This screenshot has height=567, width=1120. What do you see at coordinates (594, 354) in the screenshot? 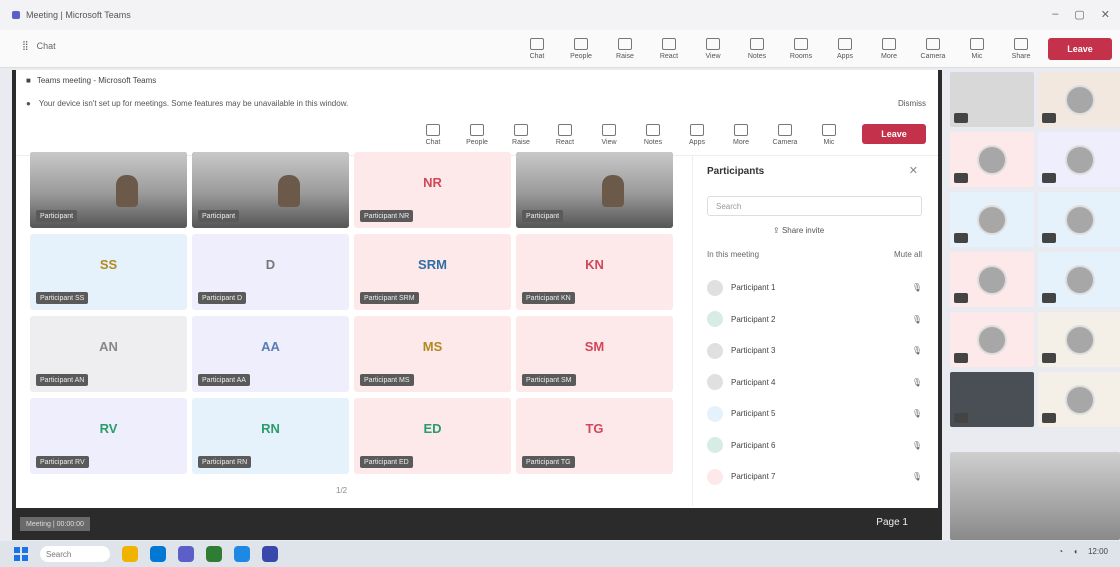
I see `participant-tile: SM Participant SM` at bounding box center [594, 354].